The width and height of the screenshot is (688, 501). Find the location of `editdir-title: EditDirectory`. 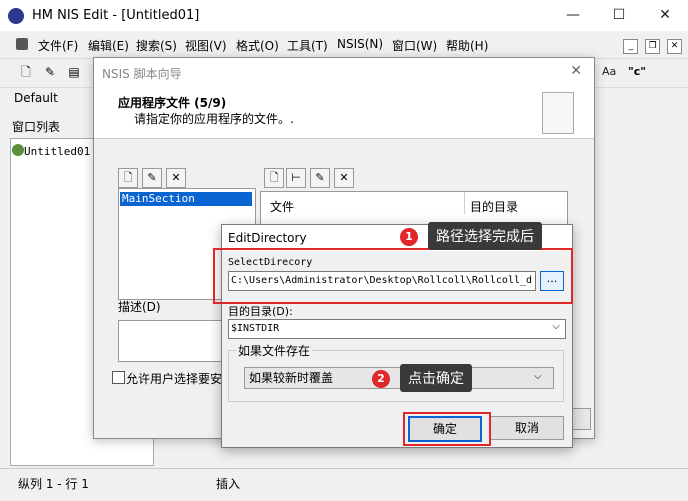

editdir-title: EditDirectory is located at coordinates (267, 238).